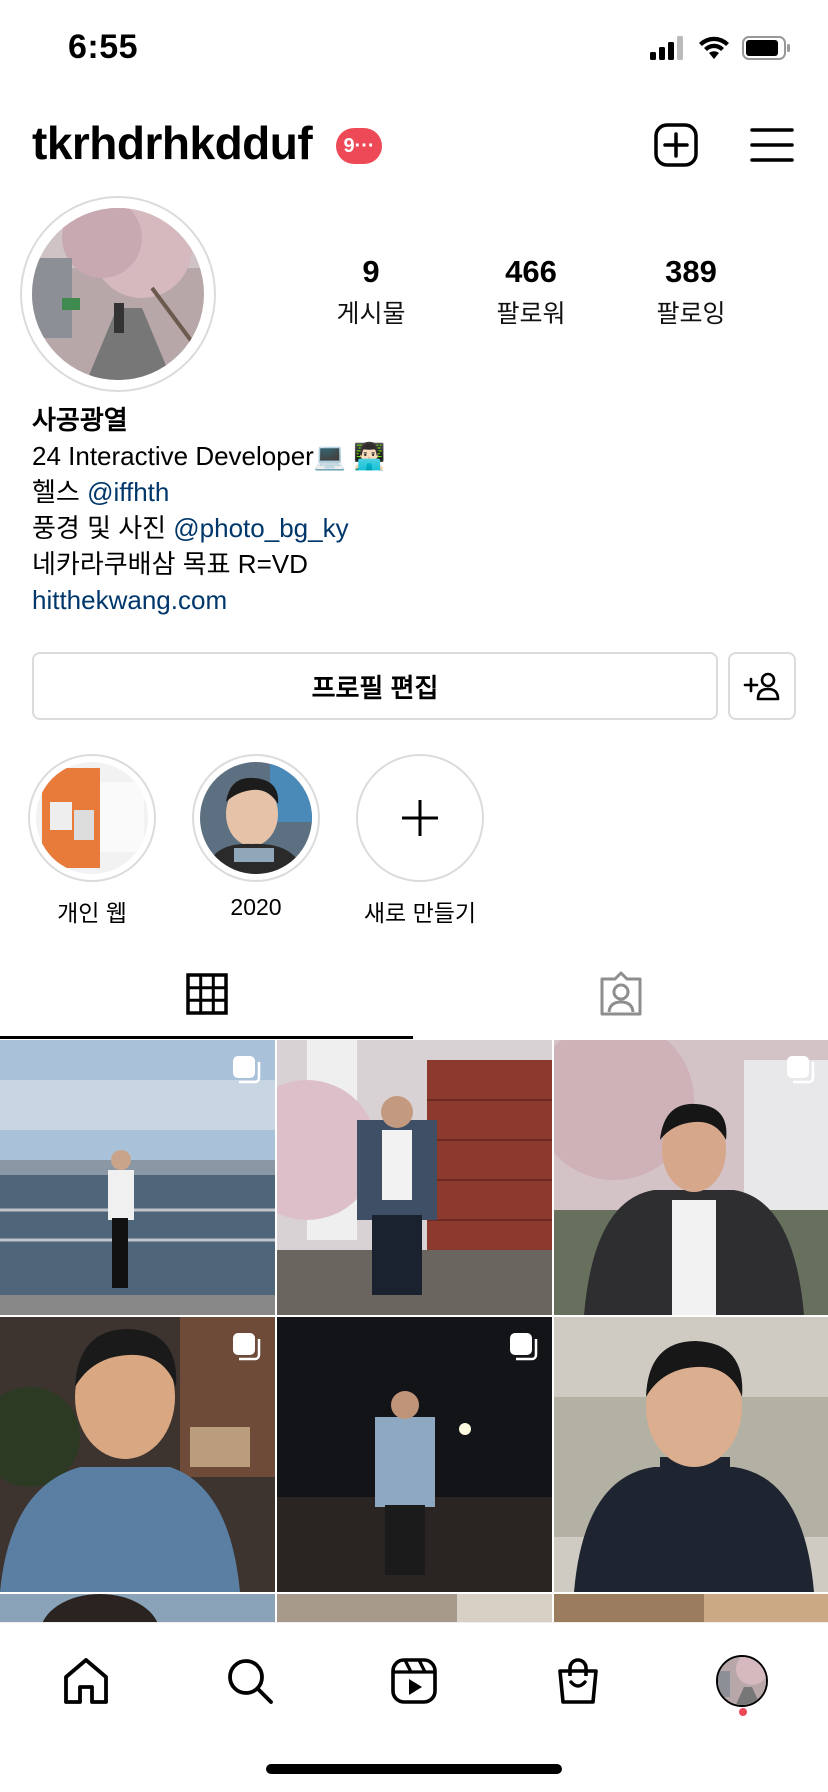  I want to click on highlight-new: 새로 만들기, so click(420, 841).